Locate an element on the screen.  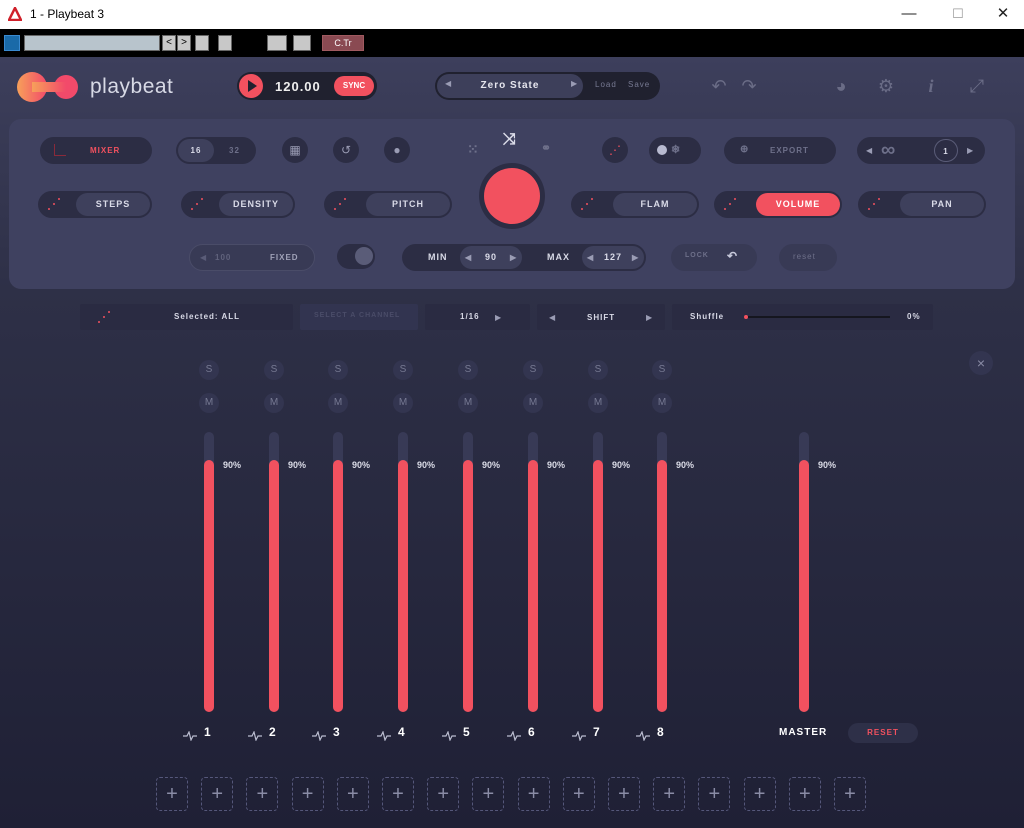
redo-icon: ↷ is located at coordinates (749, 86).